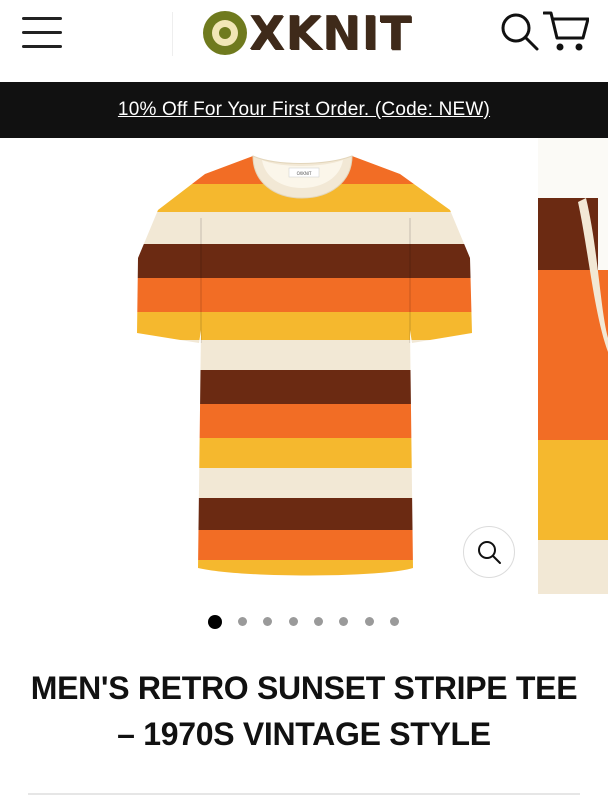 Image resolution: width=608 pixels, height=800 pixels. I want to click on pagination-dot-active, so click(215, 622).